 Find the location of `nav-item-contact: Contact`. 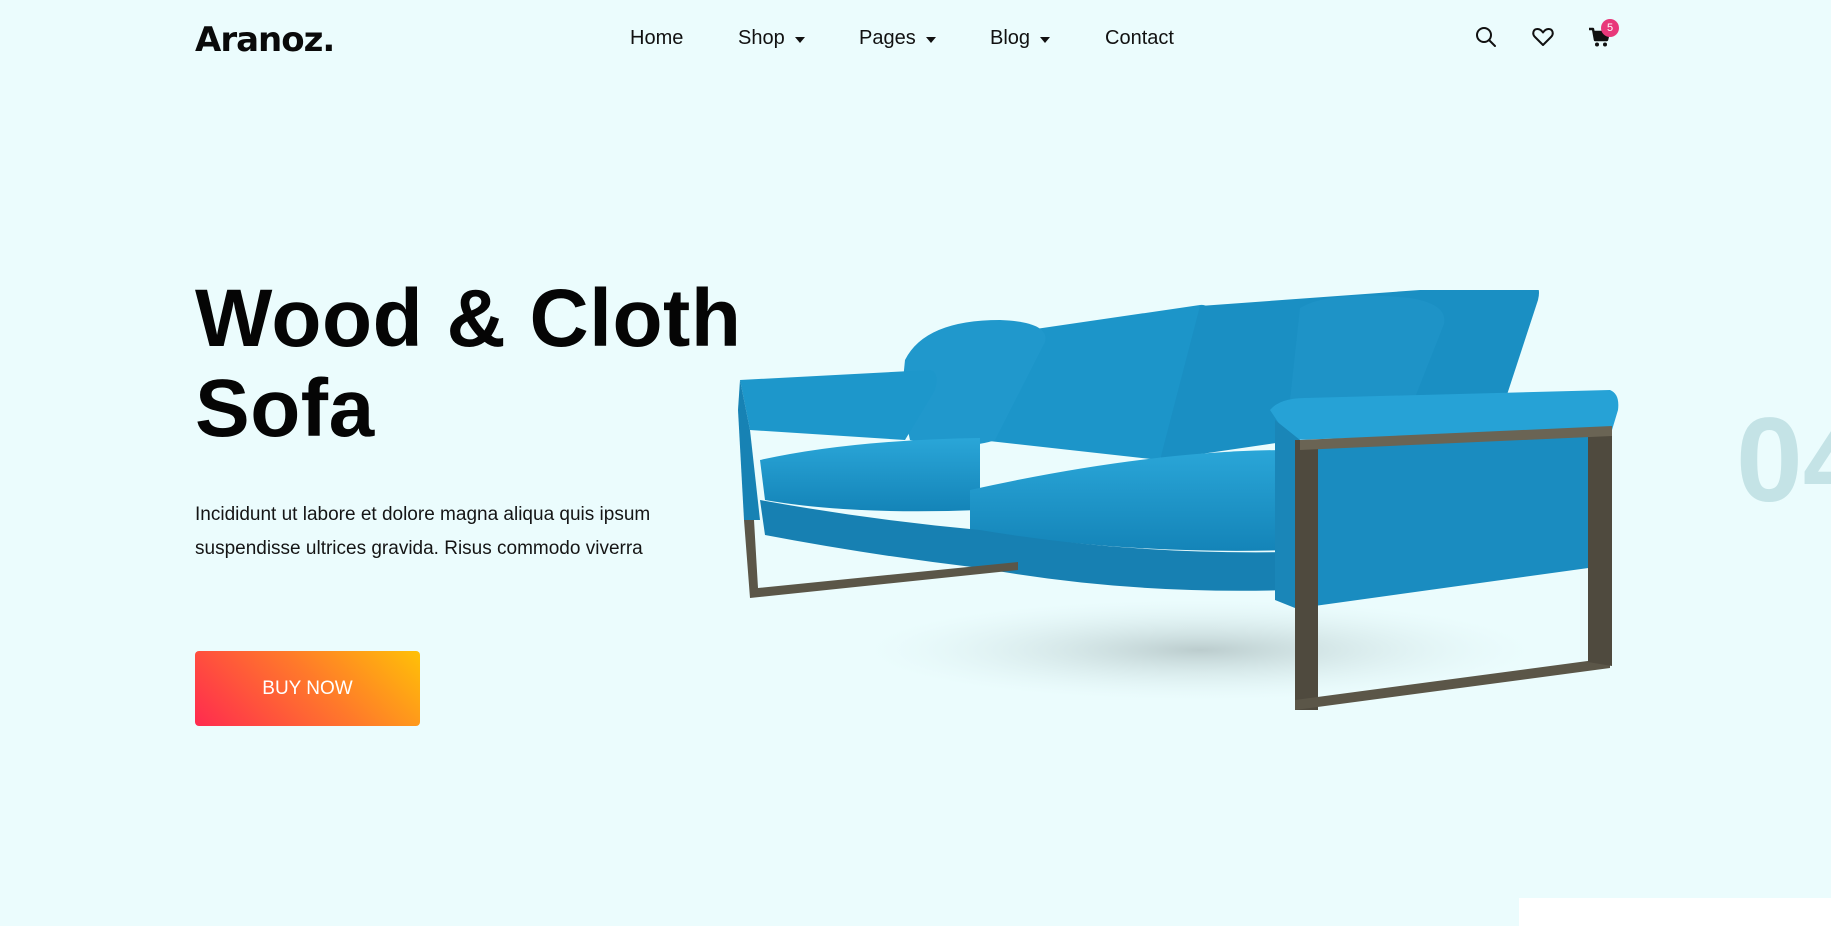

nav-item-contact: Contact is located at coordinates (1139, 38).